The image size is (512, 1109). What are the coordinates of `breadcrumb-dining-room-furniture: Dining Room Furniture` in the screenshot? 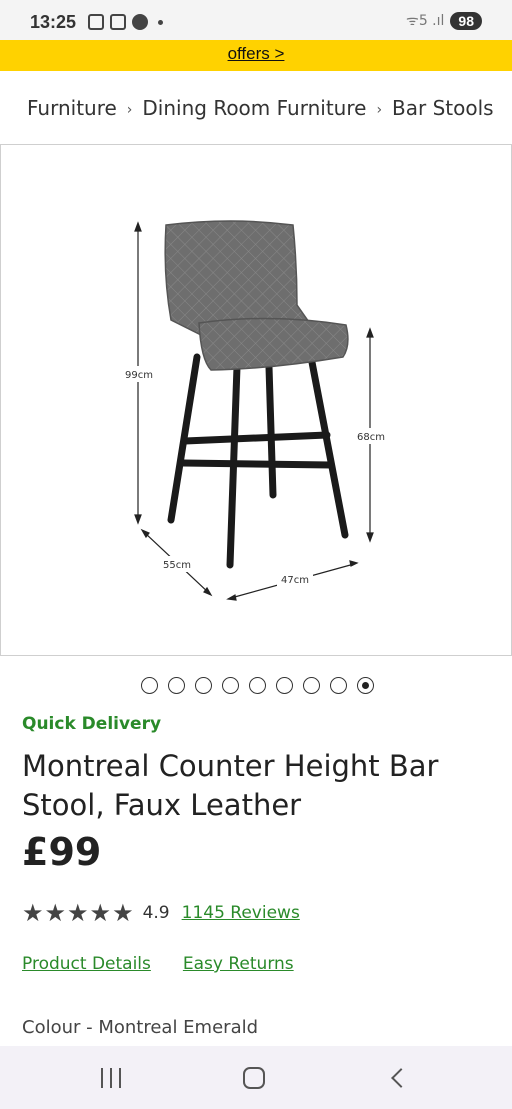 It's located at (254, 108).